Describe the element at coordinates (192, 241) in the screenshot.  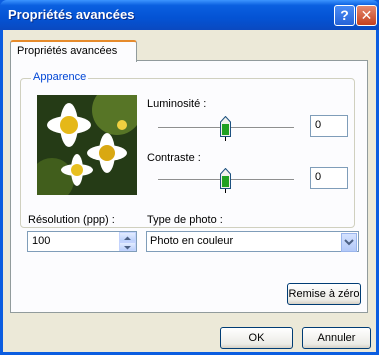
I see `photo-type-value: Photo en couleur` at that location.